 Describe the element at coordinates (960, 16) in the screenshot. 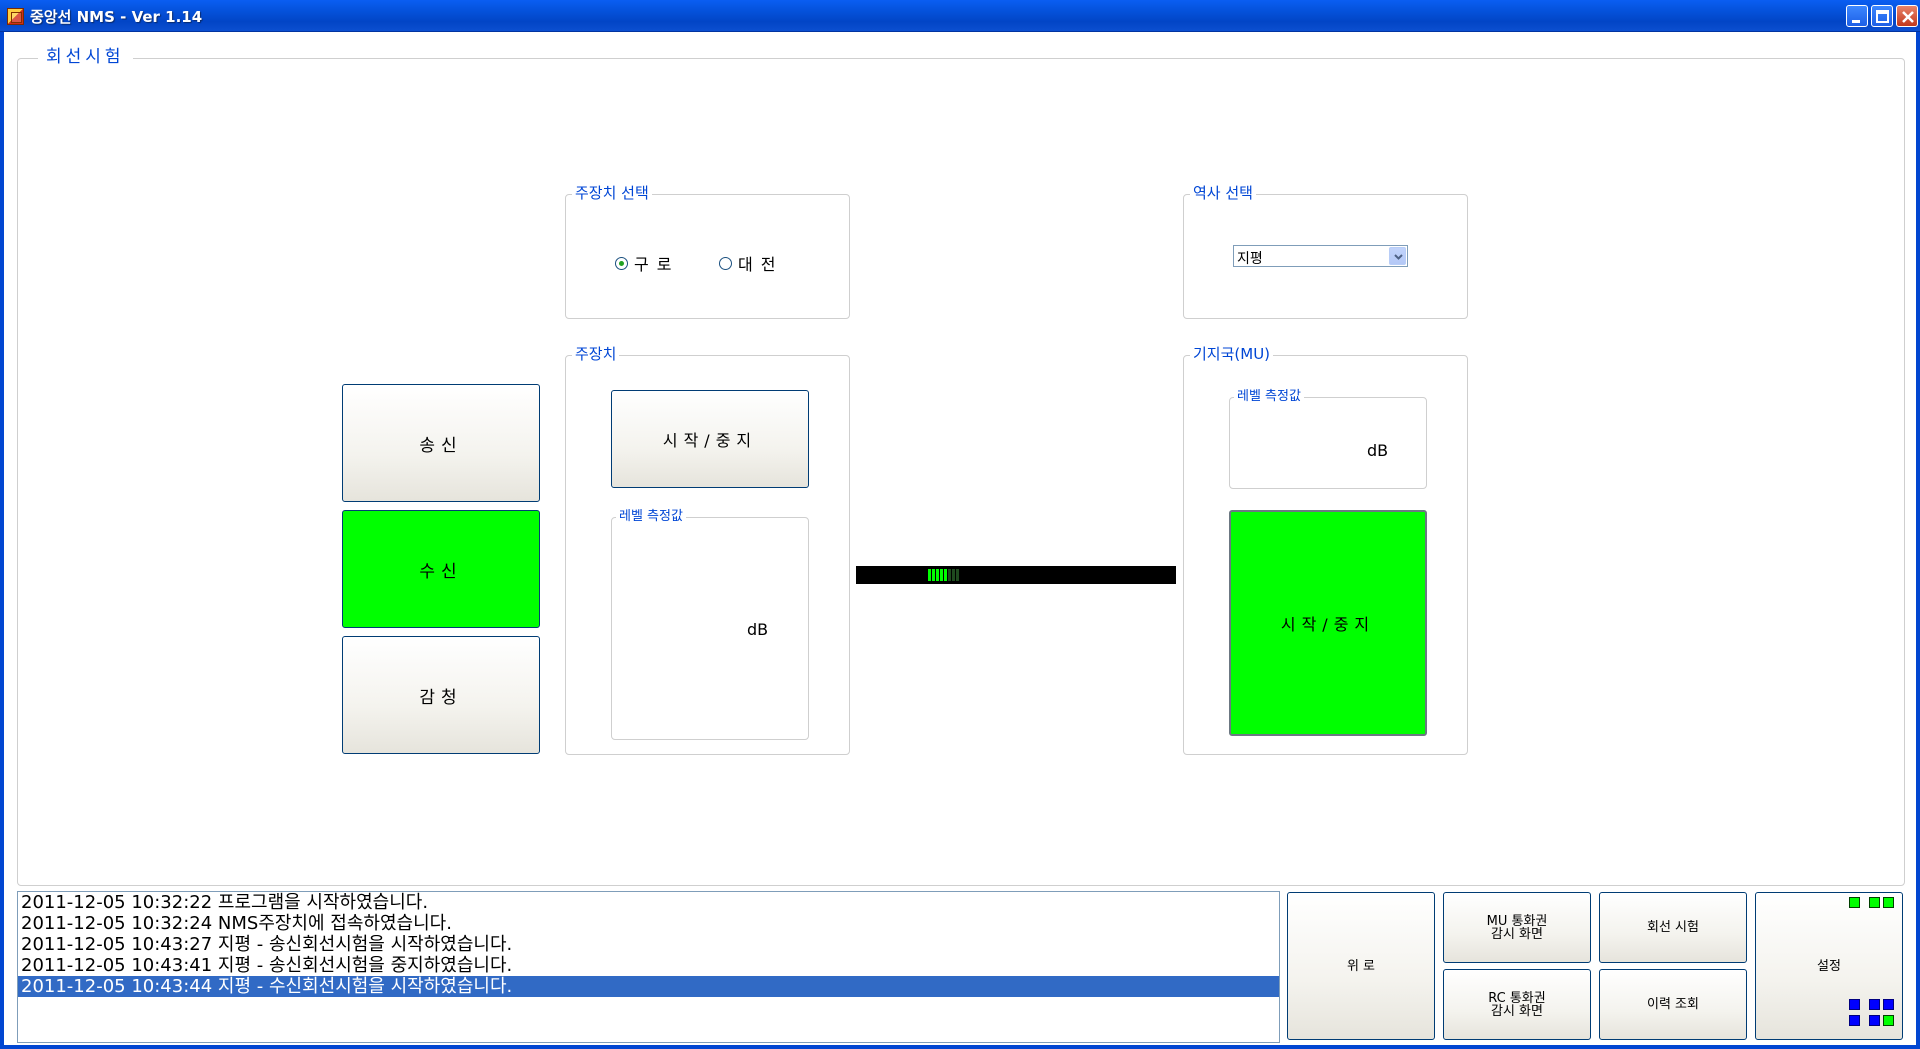

I see `title-bar: 중앙선 NMS - Ver 1.14` at that location.